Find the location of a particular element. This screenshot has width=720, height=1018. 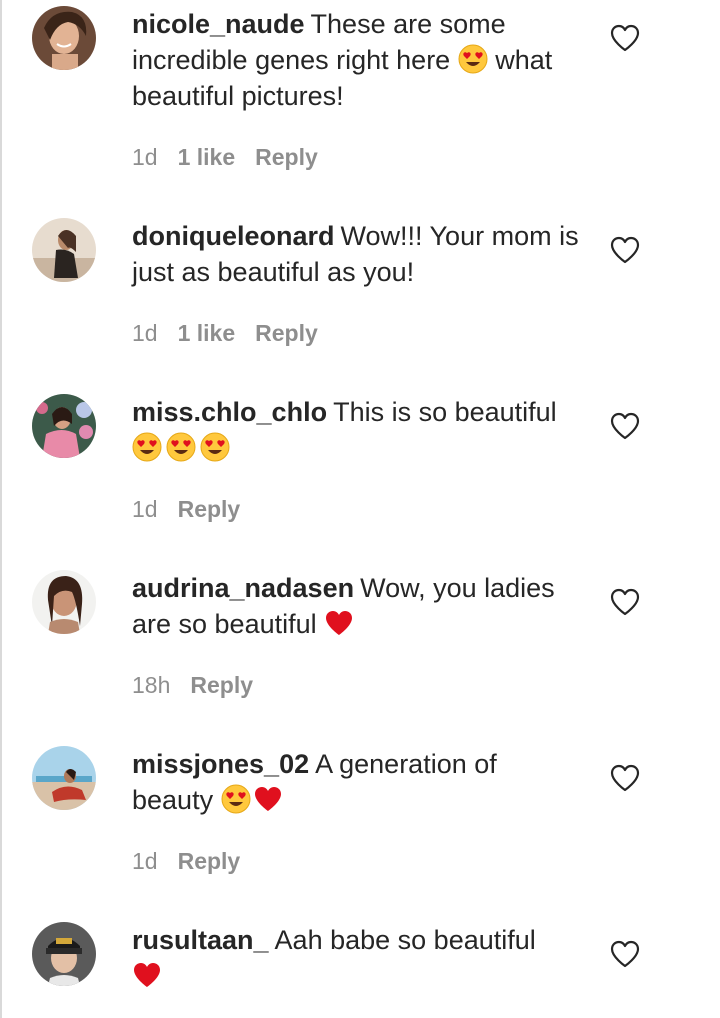

comment-text: Aah babe so beautiful is located at coordinates (405, 940).